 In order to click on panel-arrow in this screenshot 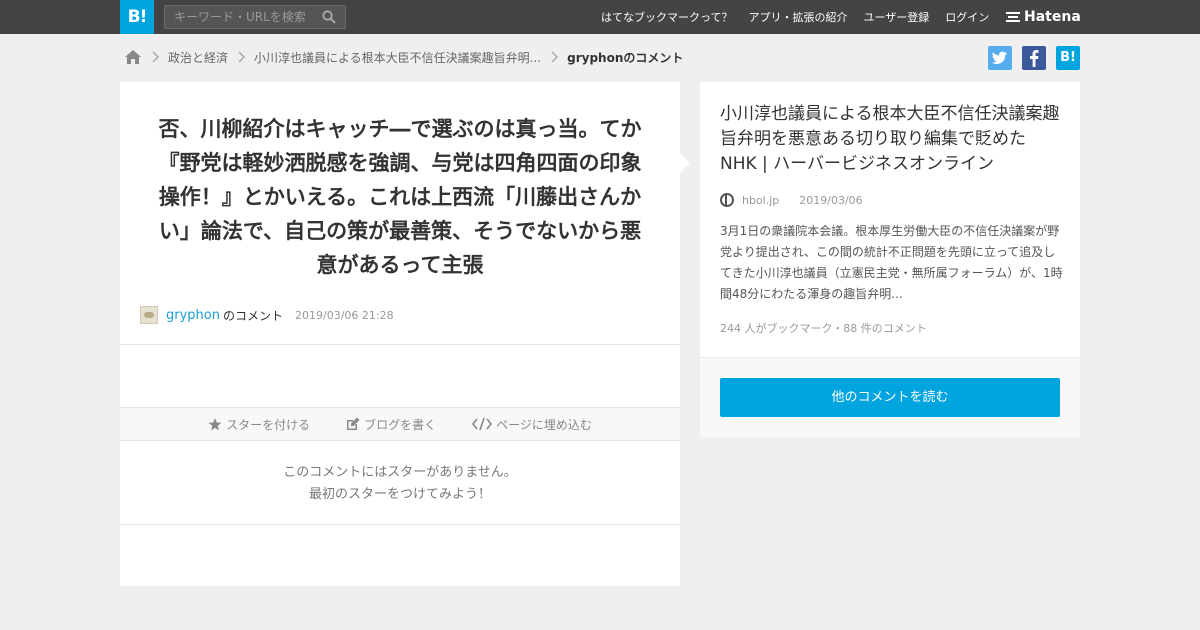, I will do `click(685, 163)`.